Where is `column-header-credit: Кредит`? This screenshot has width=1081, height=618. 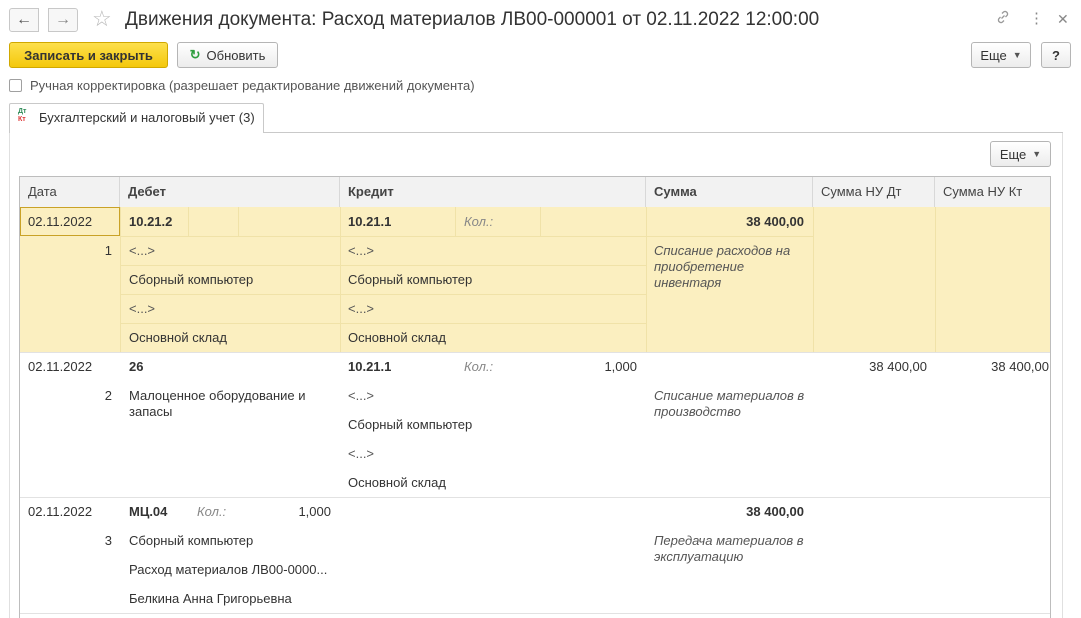 column-header-credit: Кредит is located at coordinates (493, 192).